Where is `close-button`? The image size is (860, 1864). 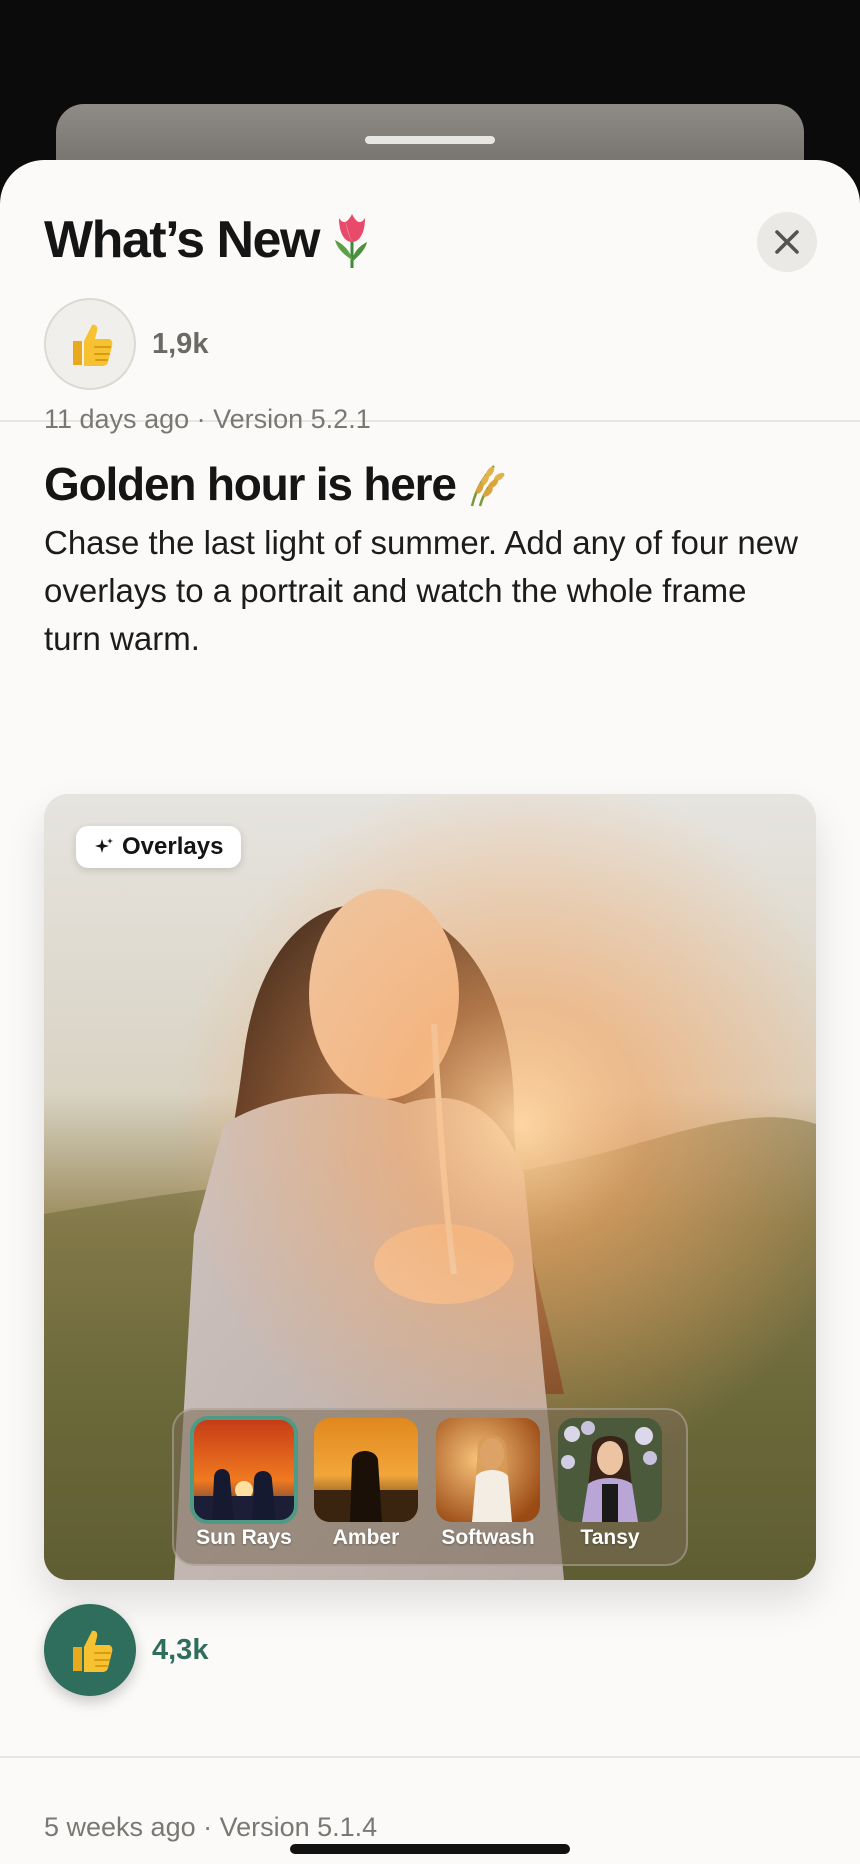
close-button is located at coordinates (787, 242).